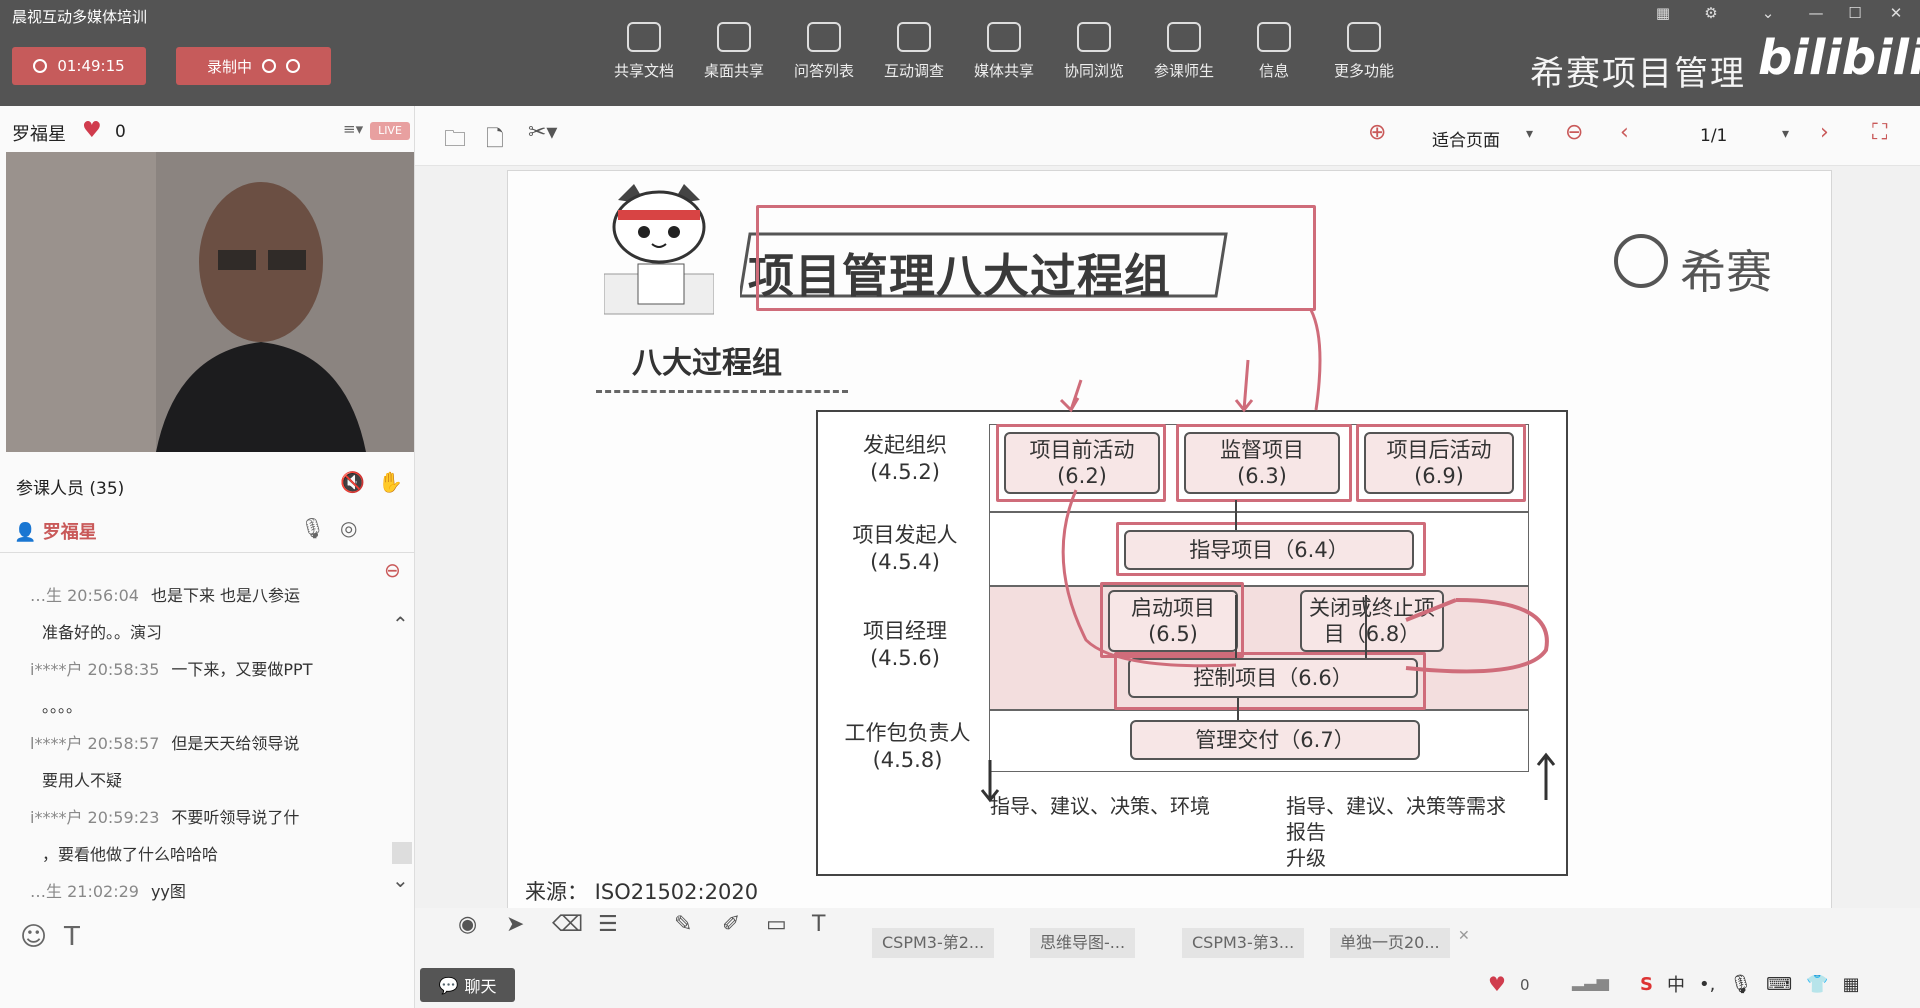 The height and width of the screenshot is (1008, 1920). Describe the element at coordinates (79, 66) in the screenshot. I see `session-timer: 01:49:15` at that location.